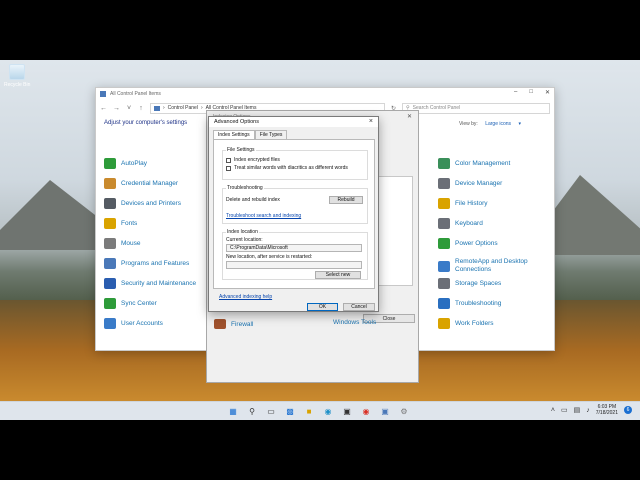 The width and height of the screenshot is (640, 480). I want to click on back-arrow-icon: ←, so click(103, 108).